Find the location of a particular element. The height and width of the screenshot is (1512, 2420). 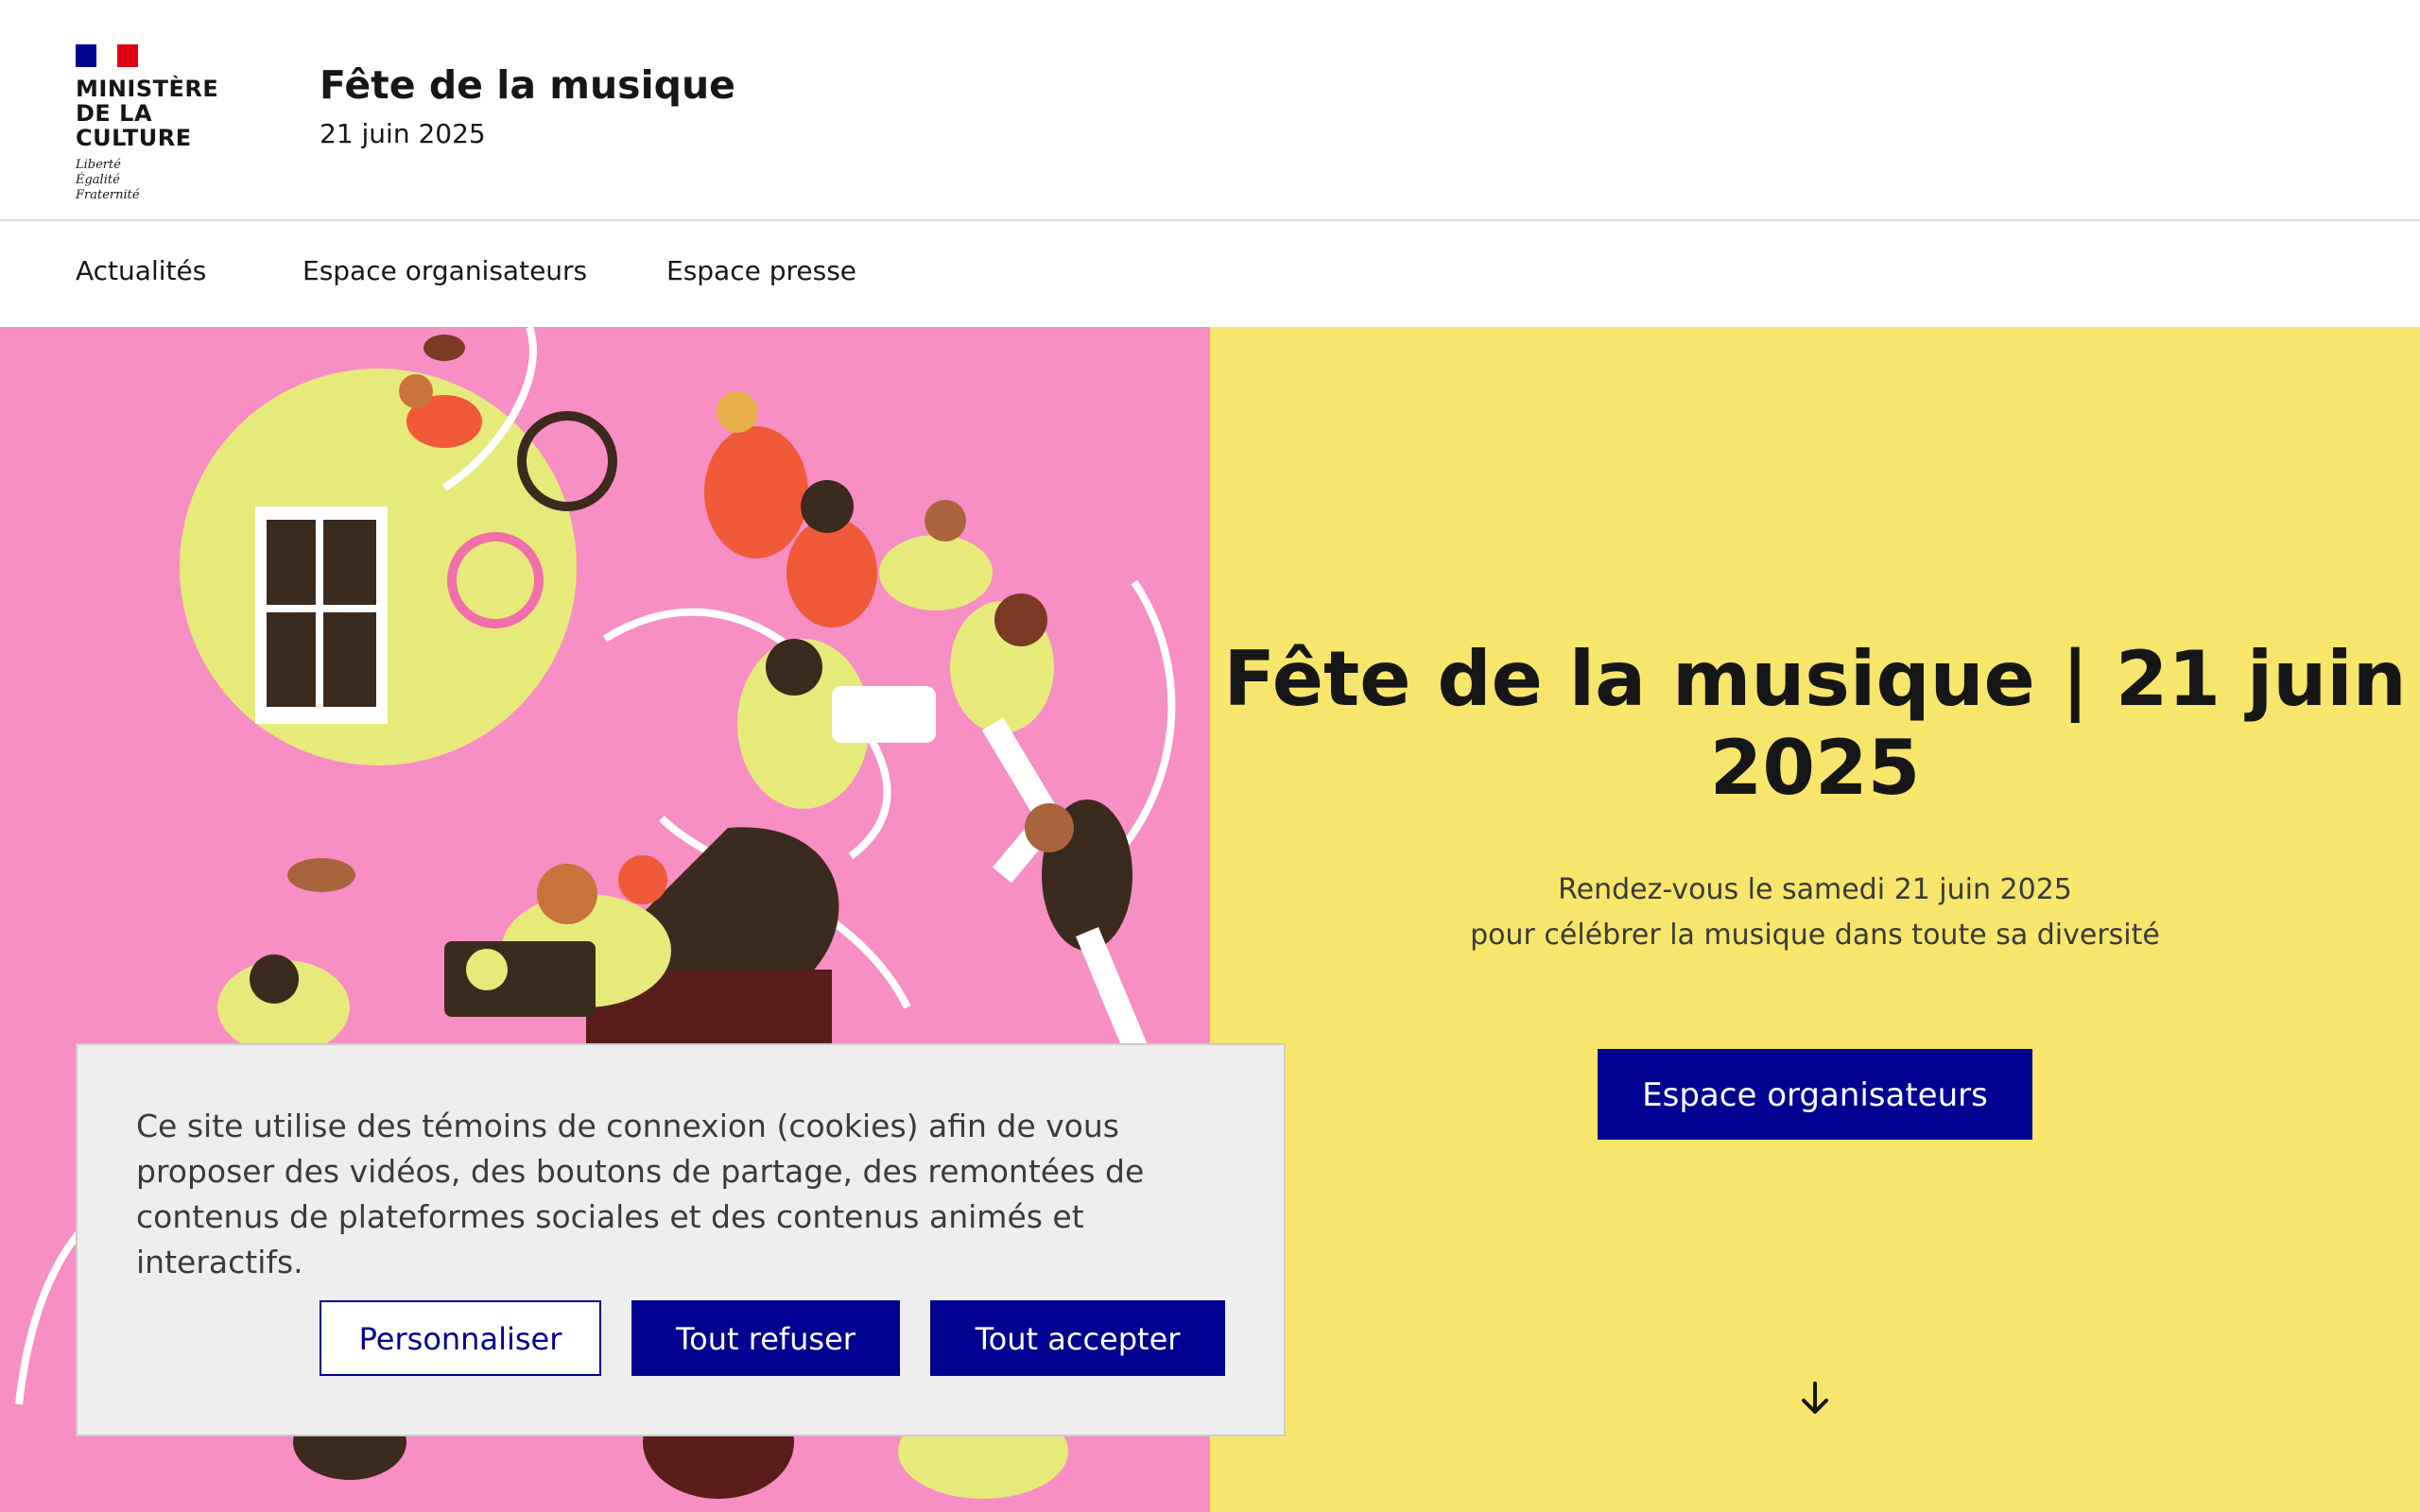

site-title: Fête de la musique is located at coordinates (527, 85).